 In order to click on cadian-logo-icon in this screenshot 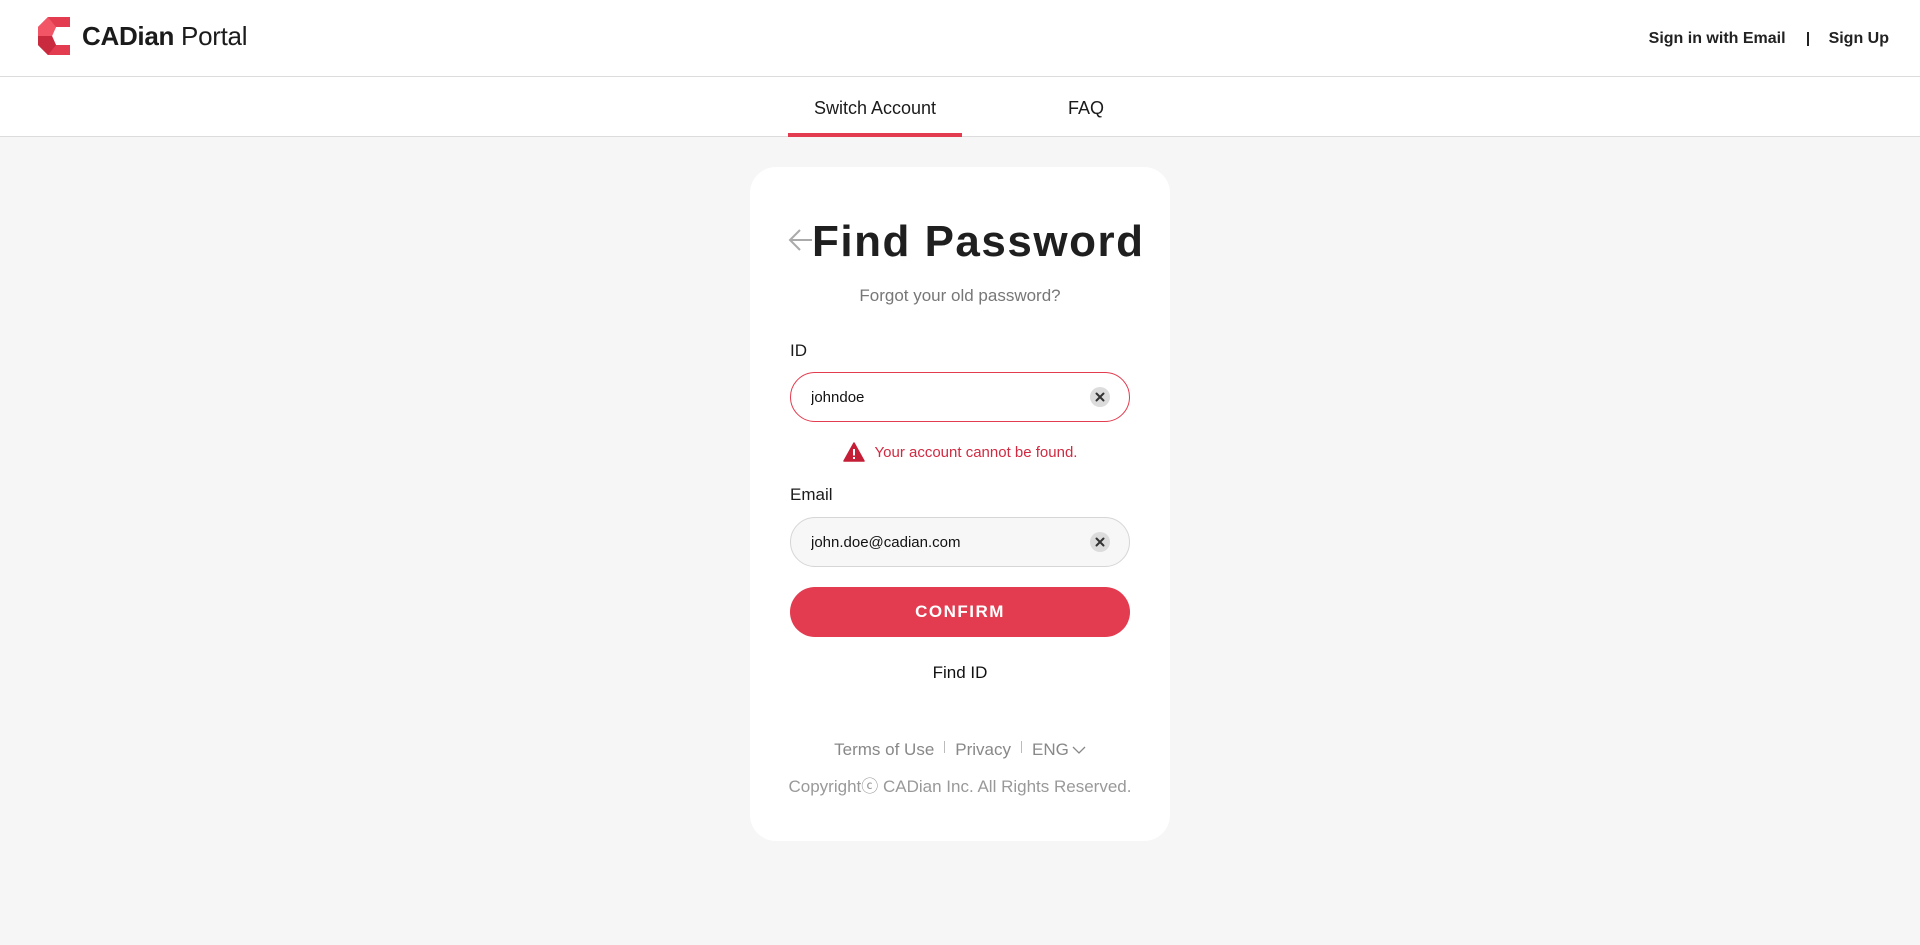, I will do `click(54, 36)`.